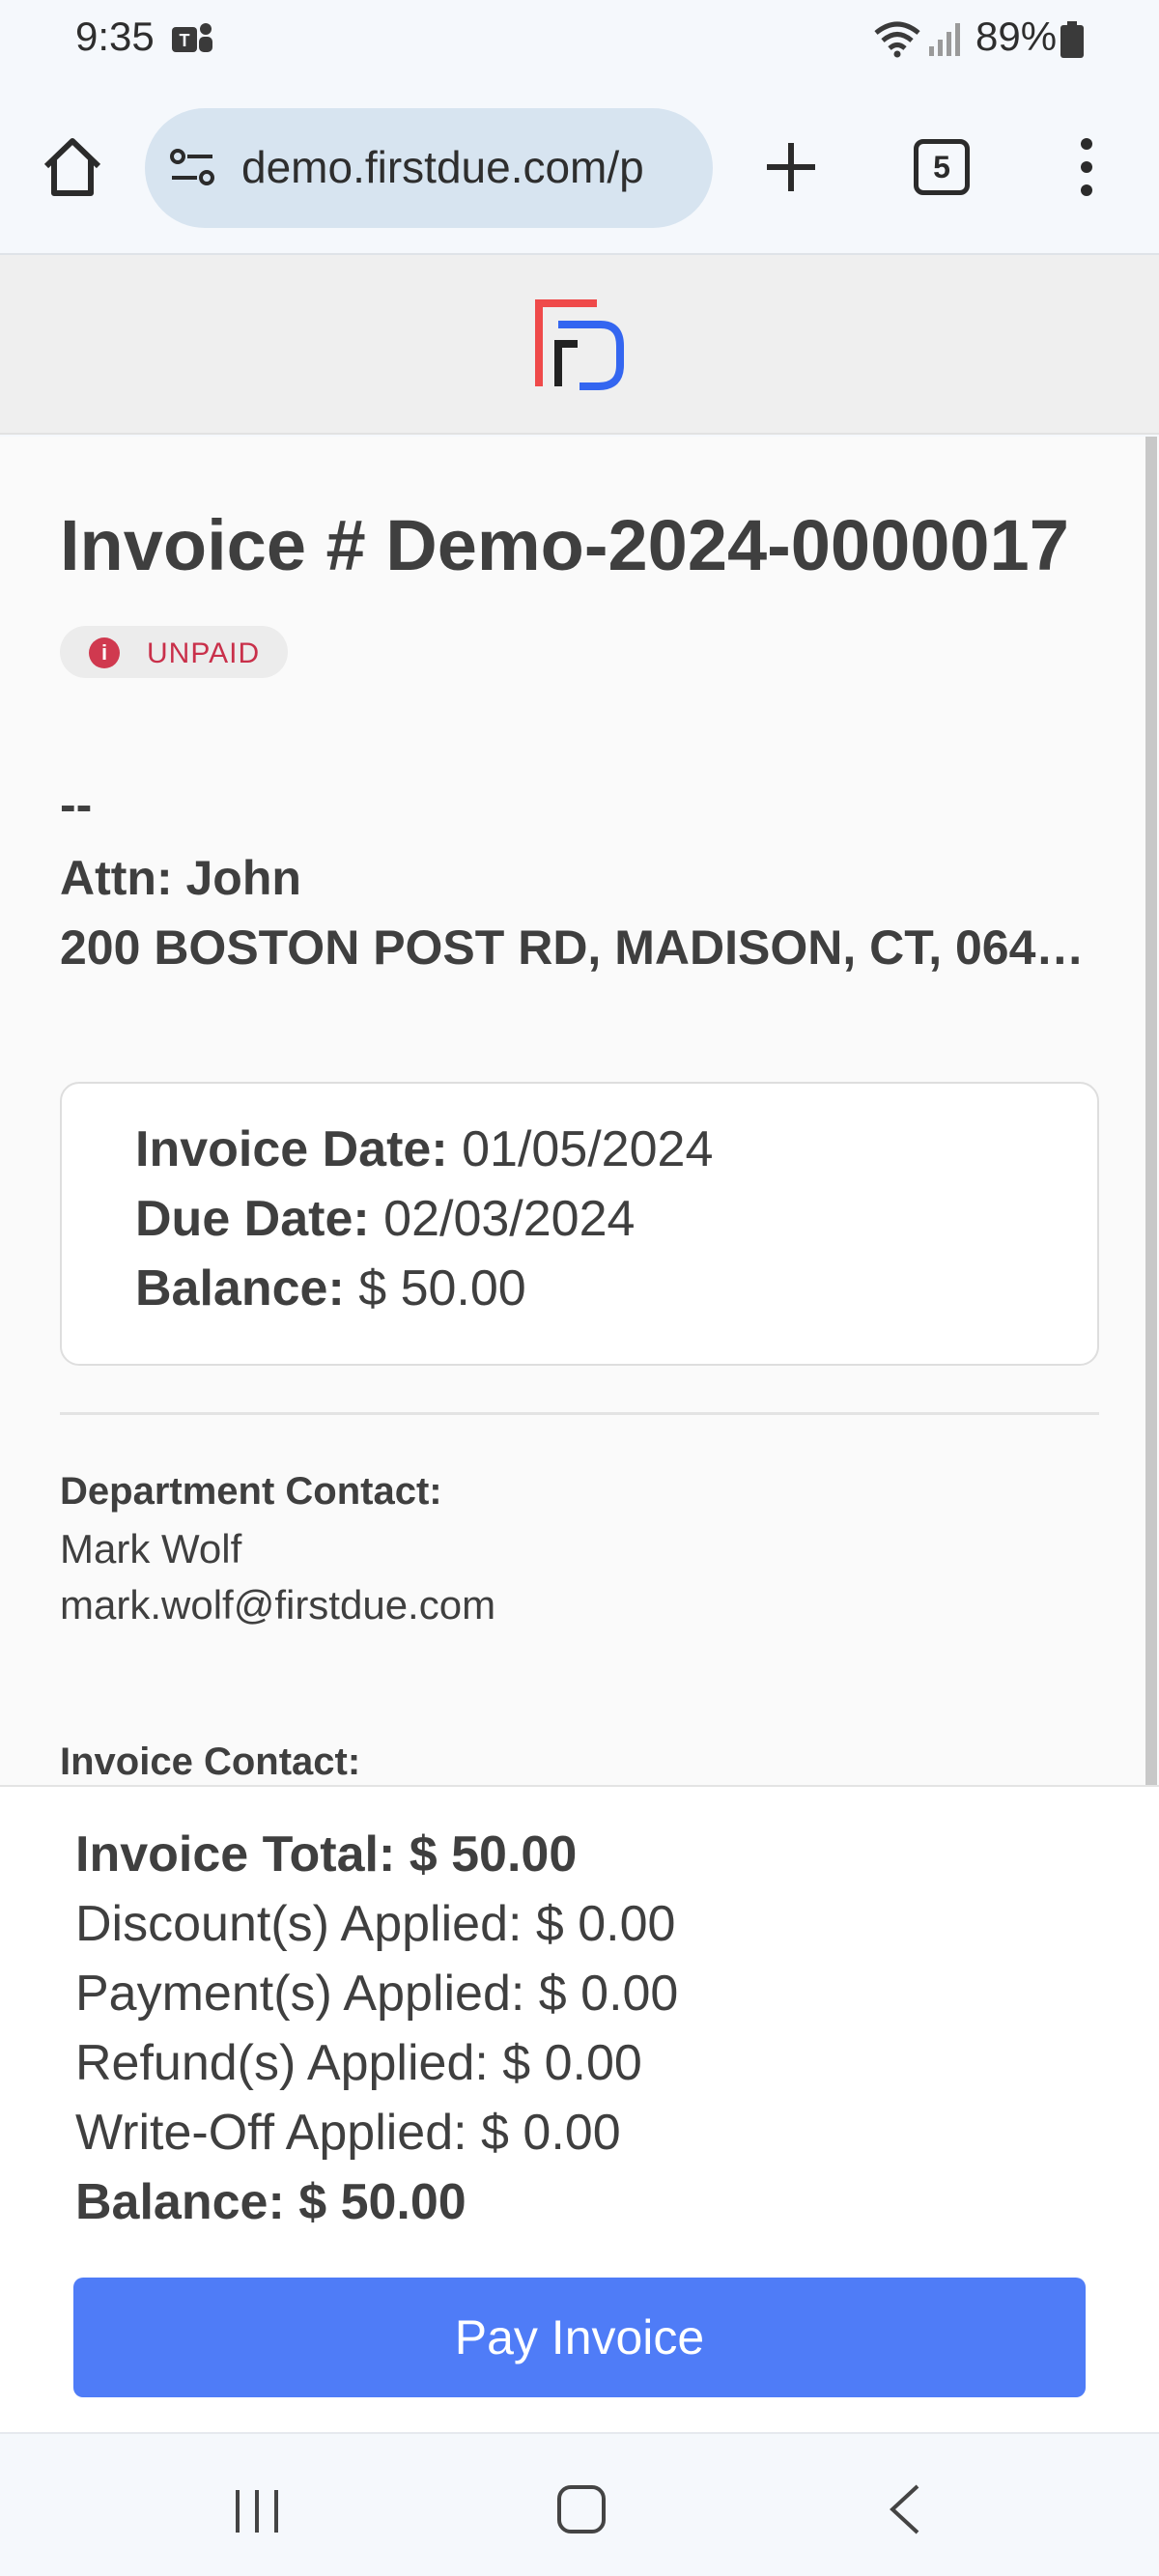 Image resolution: width=1159 pixels, height=2576 pixels. Describe the element at coordinates (375, 1924) in the screenshot. I see `discounts-applied: Discount(s) Applied: $ 0.00` at that location.